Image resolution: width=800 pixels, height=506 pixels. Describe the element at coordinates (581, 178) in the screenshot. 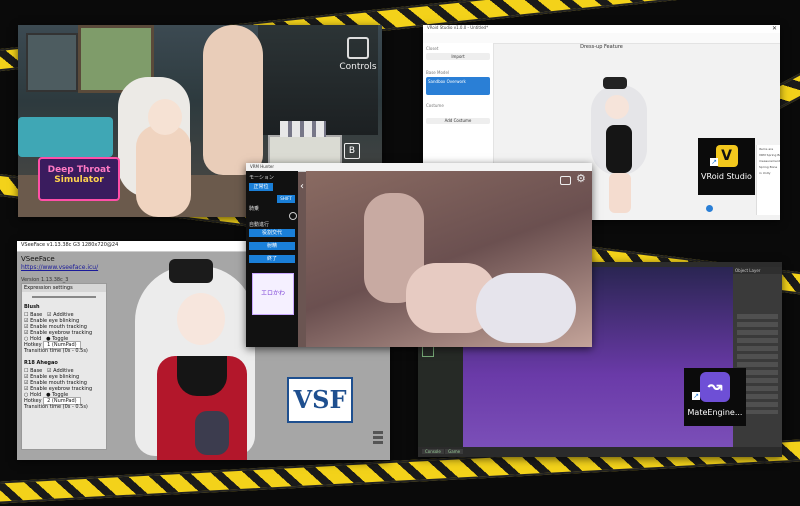

I see `gear-icon: ⚙` at that location.